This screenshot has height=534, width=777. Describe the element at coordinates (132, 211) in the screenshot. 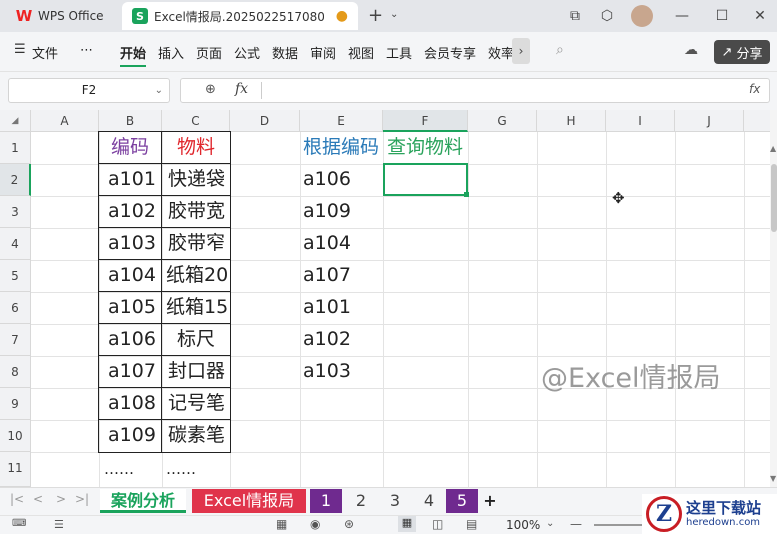

I see `cell-b3: a102` at that location.